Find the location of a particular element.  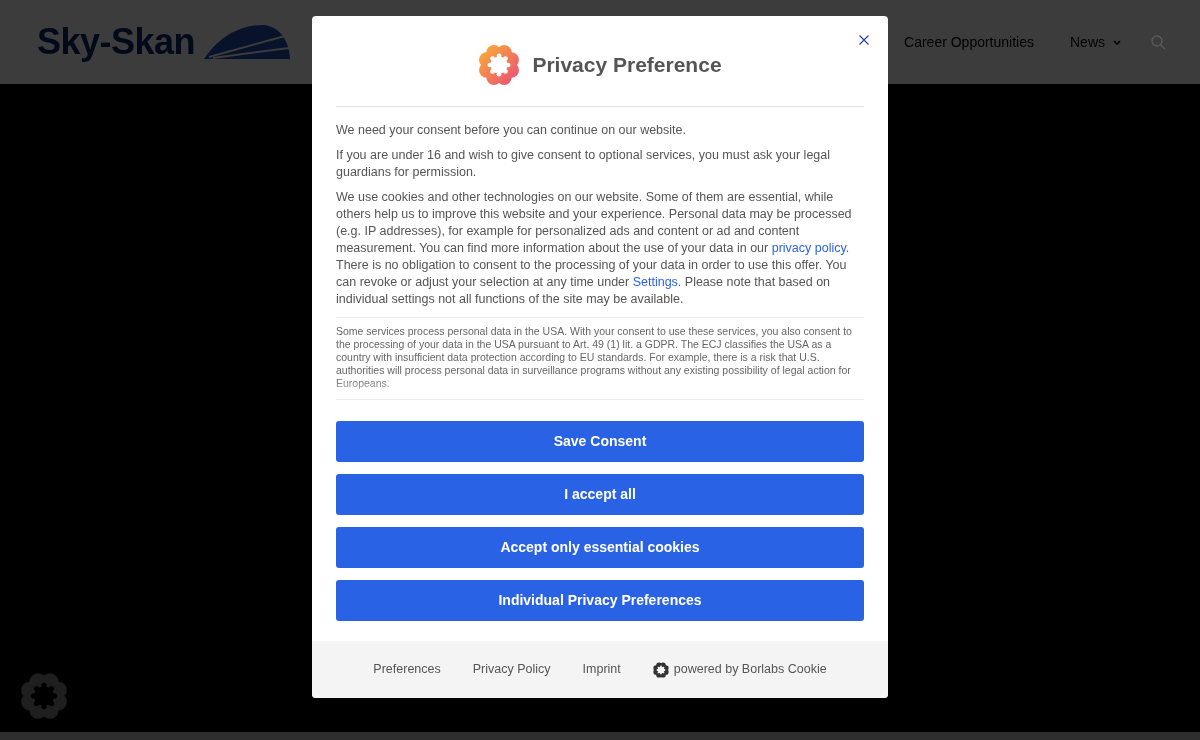

consent-button: I accept all is located at coordinates (600, 494).